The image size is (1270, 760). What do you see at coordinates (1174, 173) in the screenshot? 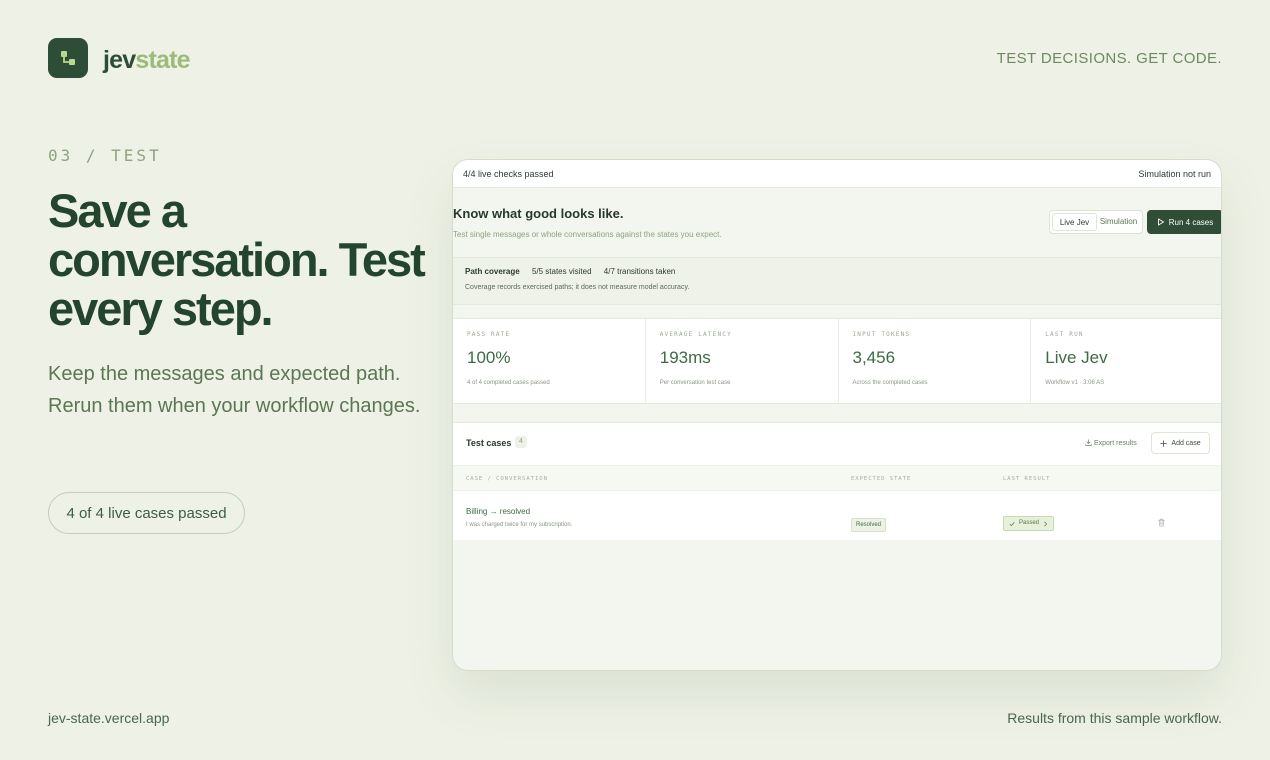
I see `simulation-status: Simulation not run` at bounding box center [1174, 173].